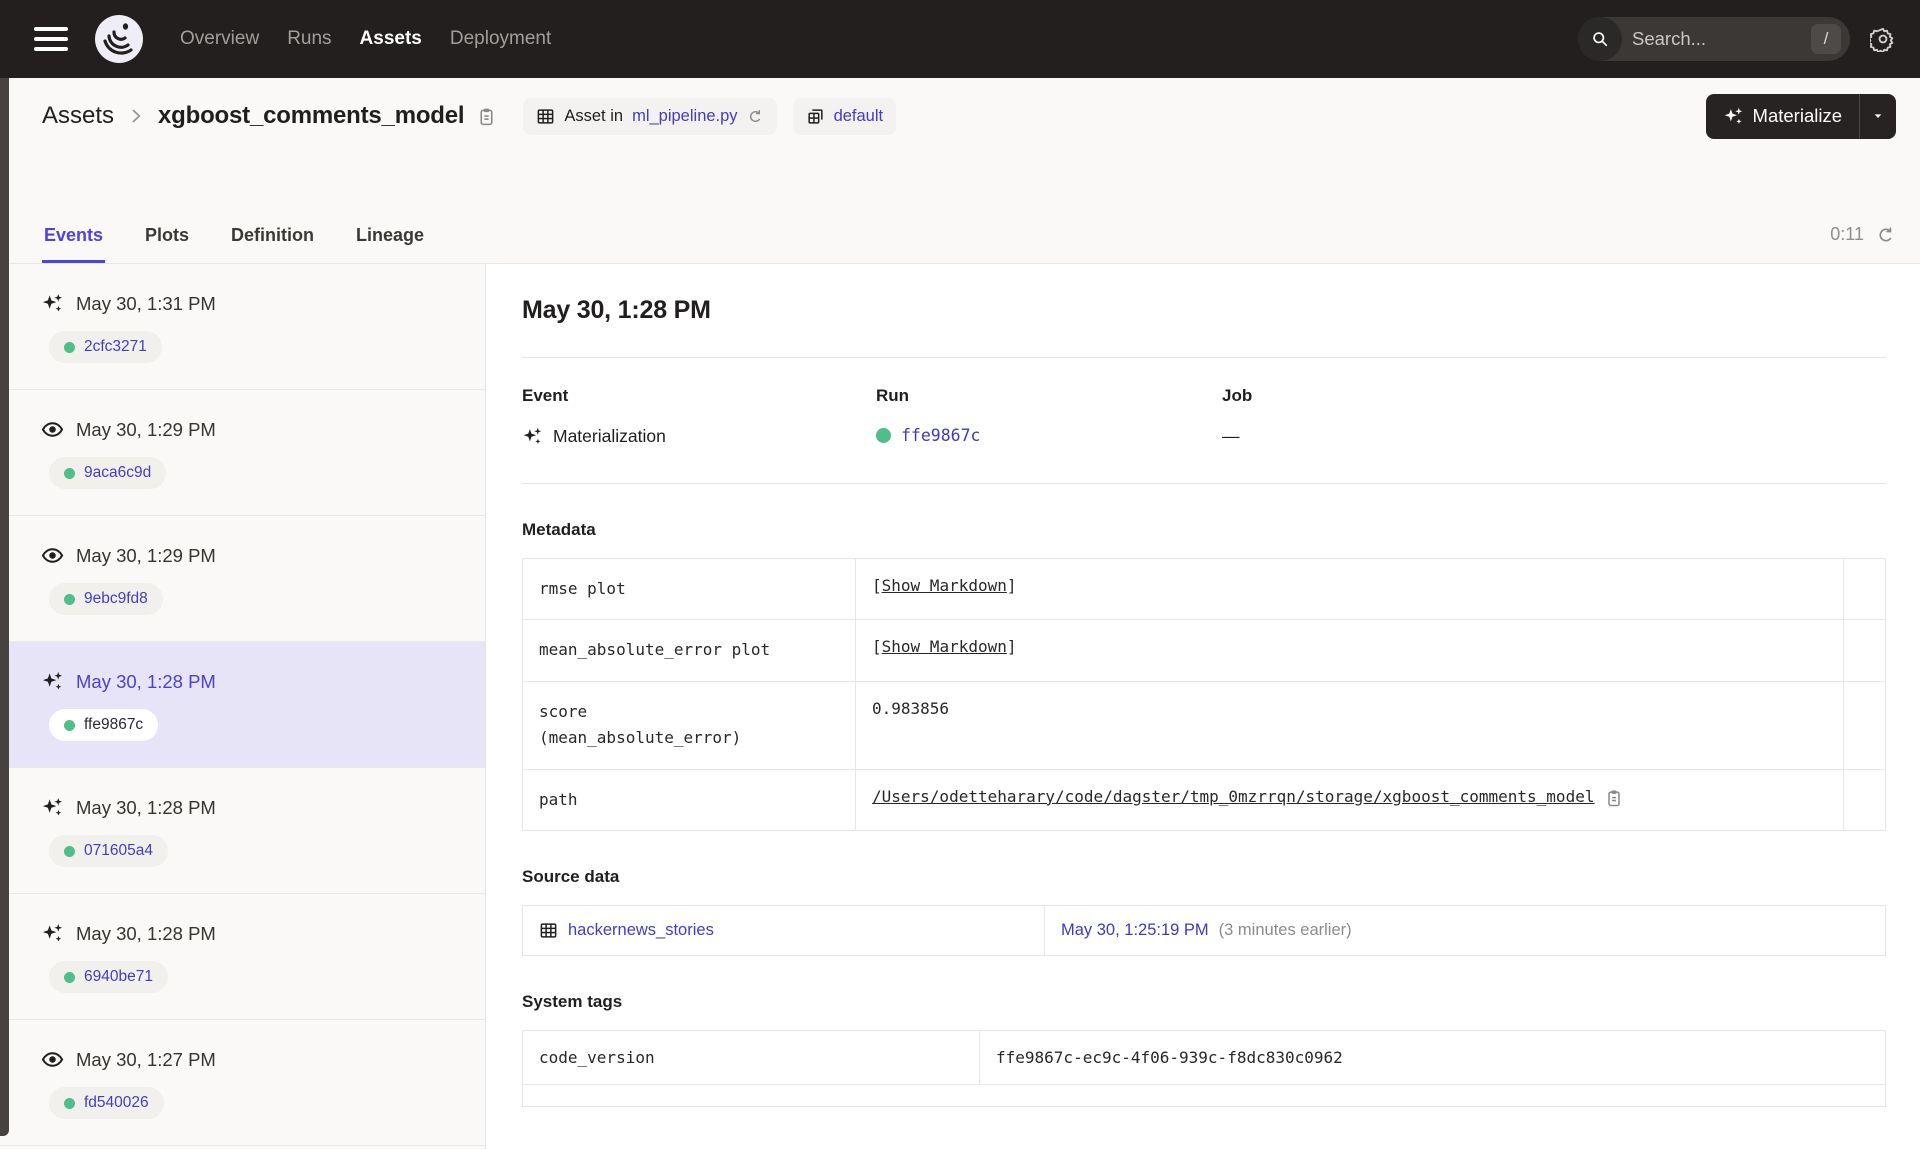 Image resolution: width=1920 pixels, height=1149 pixels. Describe the element at coordinates (609, 436) in the screenshot. I see `event-type-value: Materialization` at that location.